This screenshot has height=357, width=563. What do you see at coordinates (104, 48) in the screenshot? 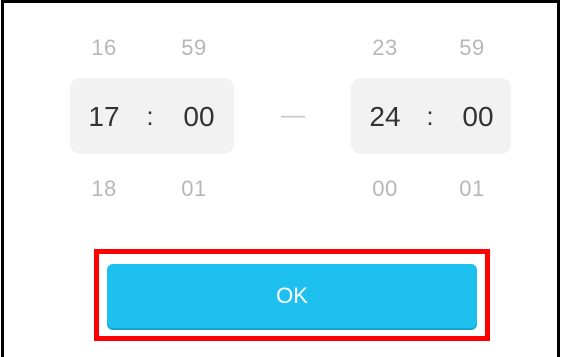
I see `start-hour-prev: 16` at bounding box center [104, 48].